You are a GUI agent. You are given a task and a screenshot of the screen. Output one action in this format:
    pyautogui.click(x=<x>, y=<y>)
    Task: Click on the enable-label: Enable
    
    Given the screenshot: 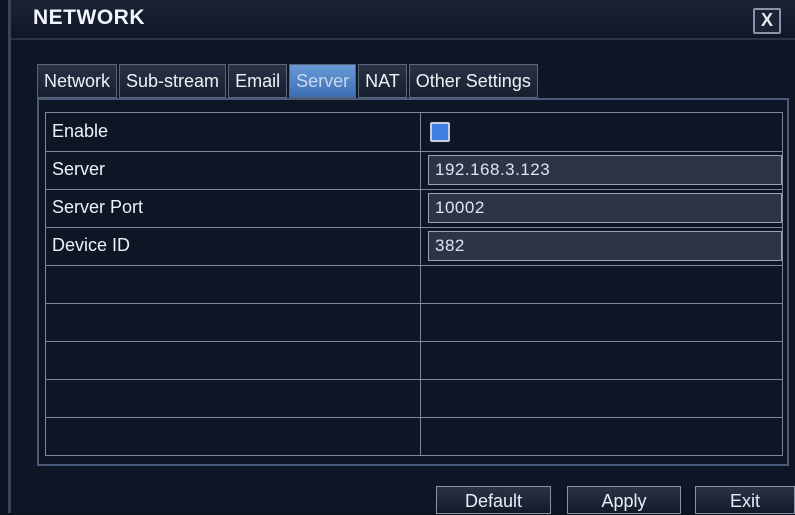 What is the action you would take?
    pyautogui.click(x=233, y=132)
    